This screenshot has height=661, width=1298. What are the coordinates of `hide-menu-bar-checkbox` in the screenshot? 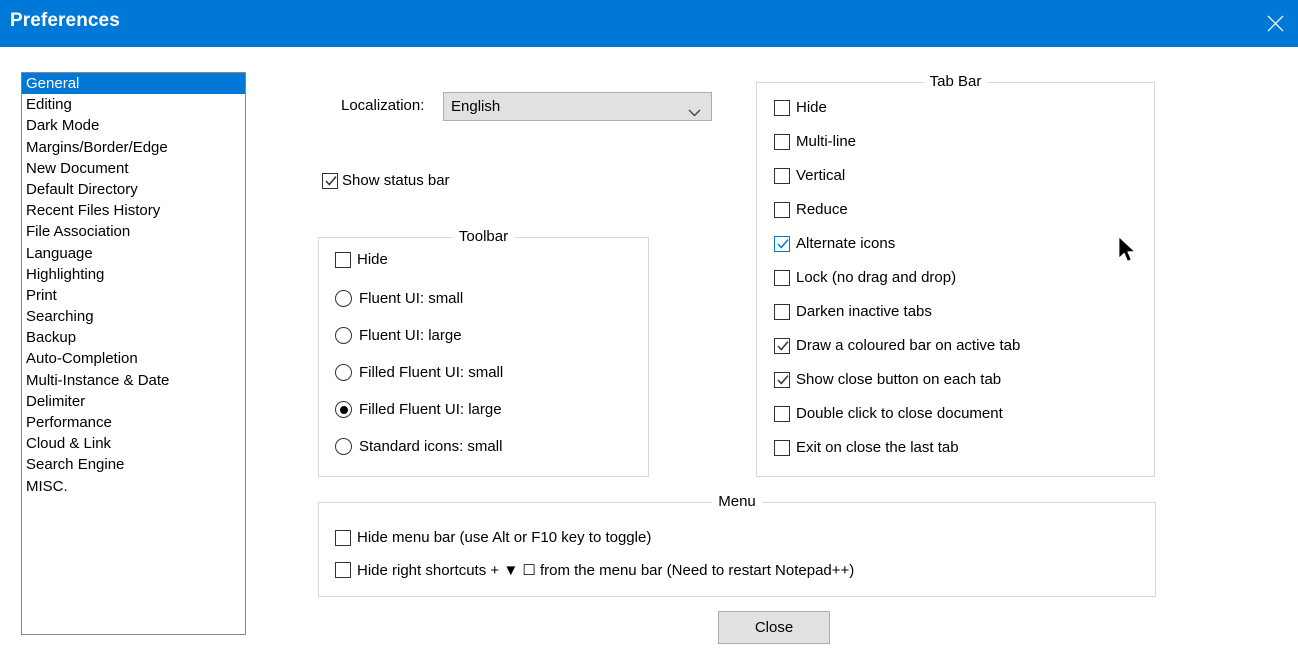 It's located at (343, 537).